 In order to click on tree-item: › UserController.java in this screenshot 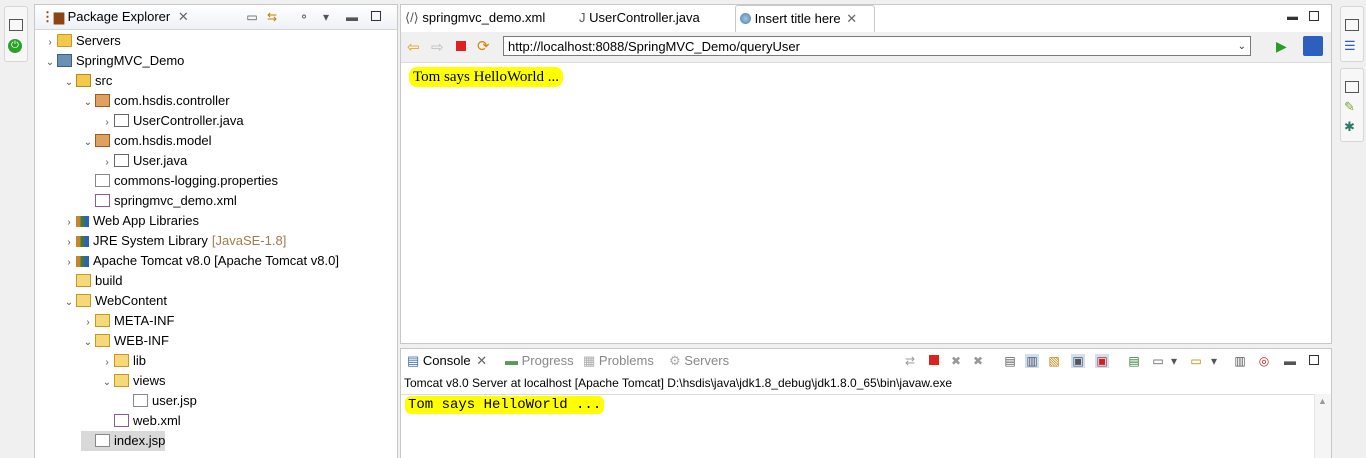, I will do `click(171, 122)`.